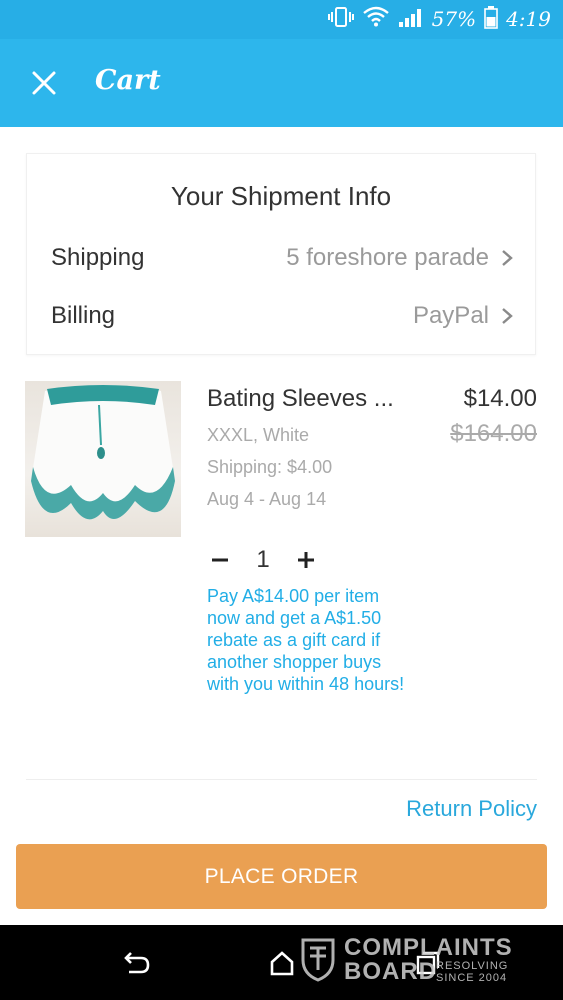 Image resolution: width=563 pixels, height=1000 pixels. What do you see at coordinates (376, 19) in the screenshot?
I see `wifi-icon` at bounding box center [376, 19].